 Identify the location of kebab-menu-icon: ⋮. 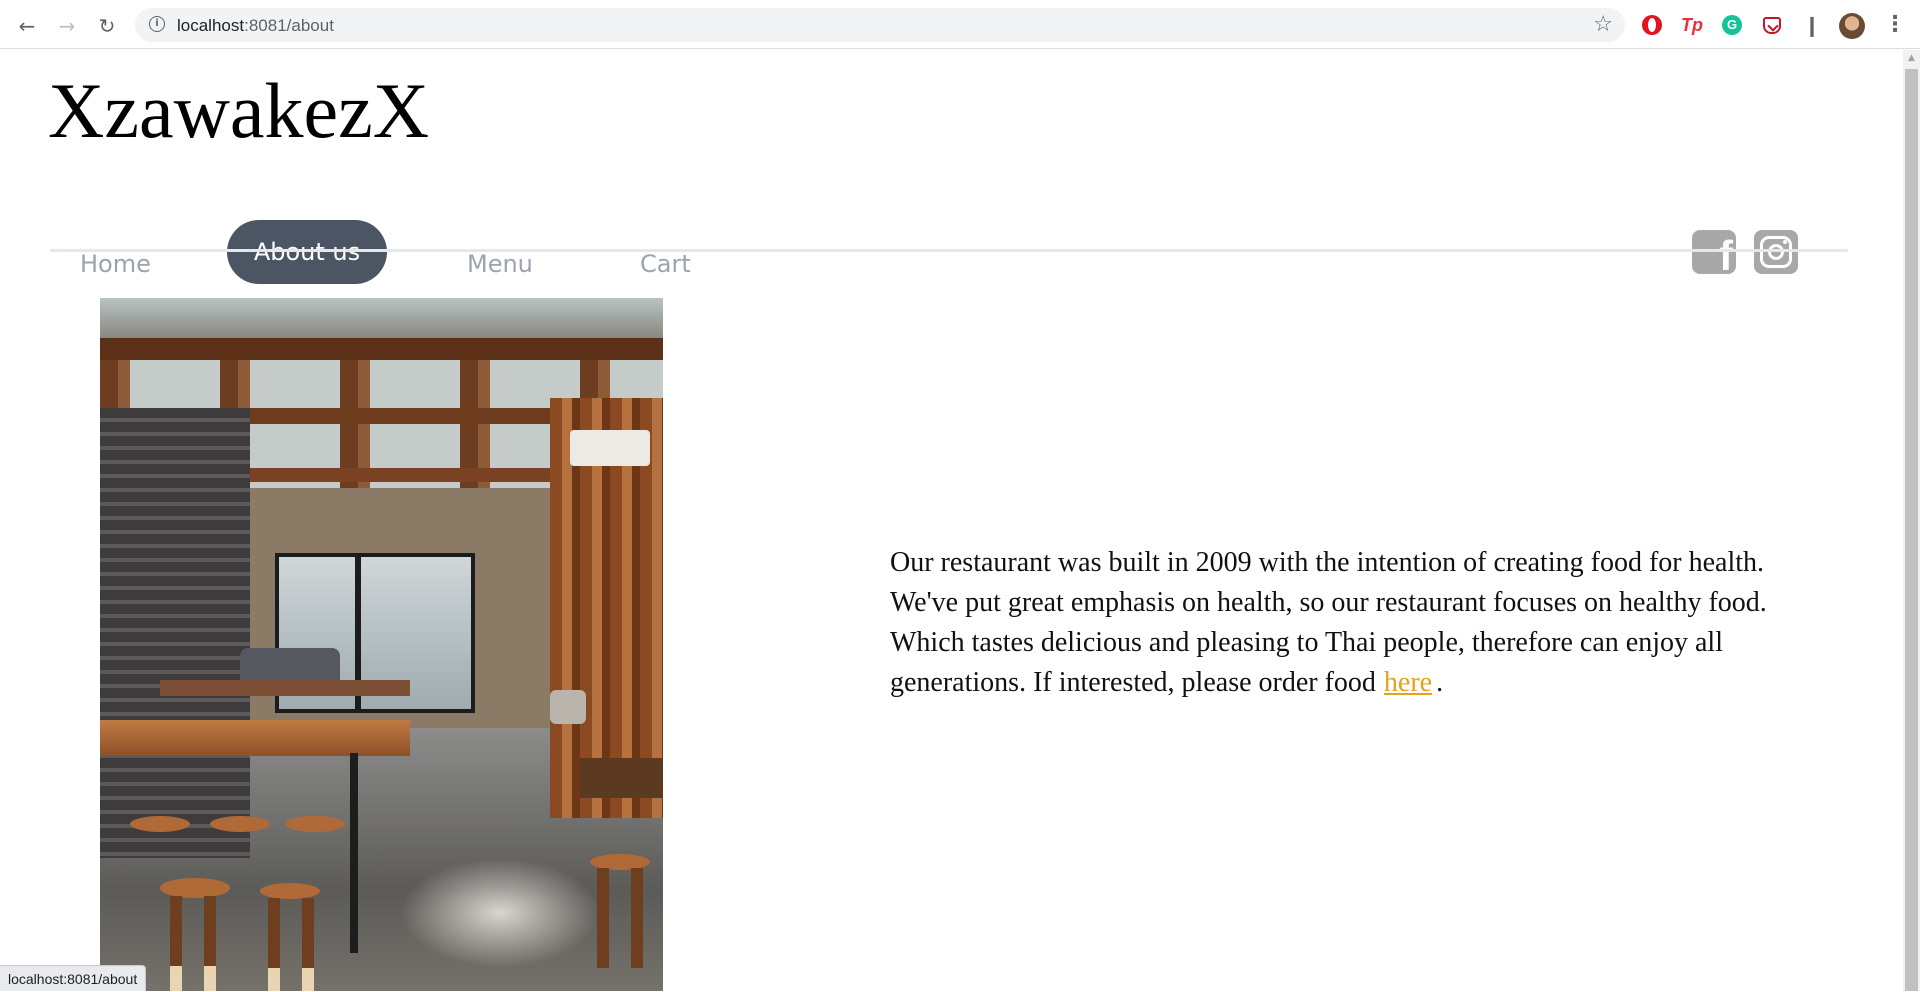
(1895, 24).